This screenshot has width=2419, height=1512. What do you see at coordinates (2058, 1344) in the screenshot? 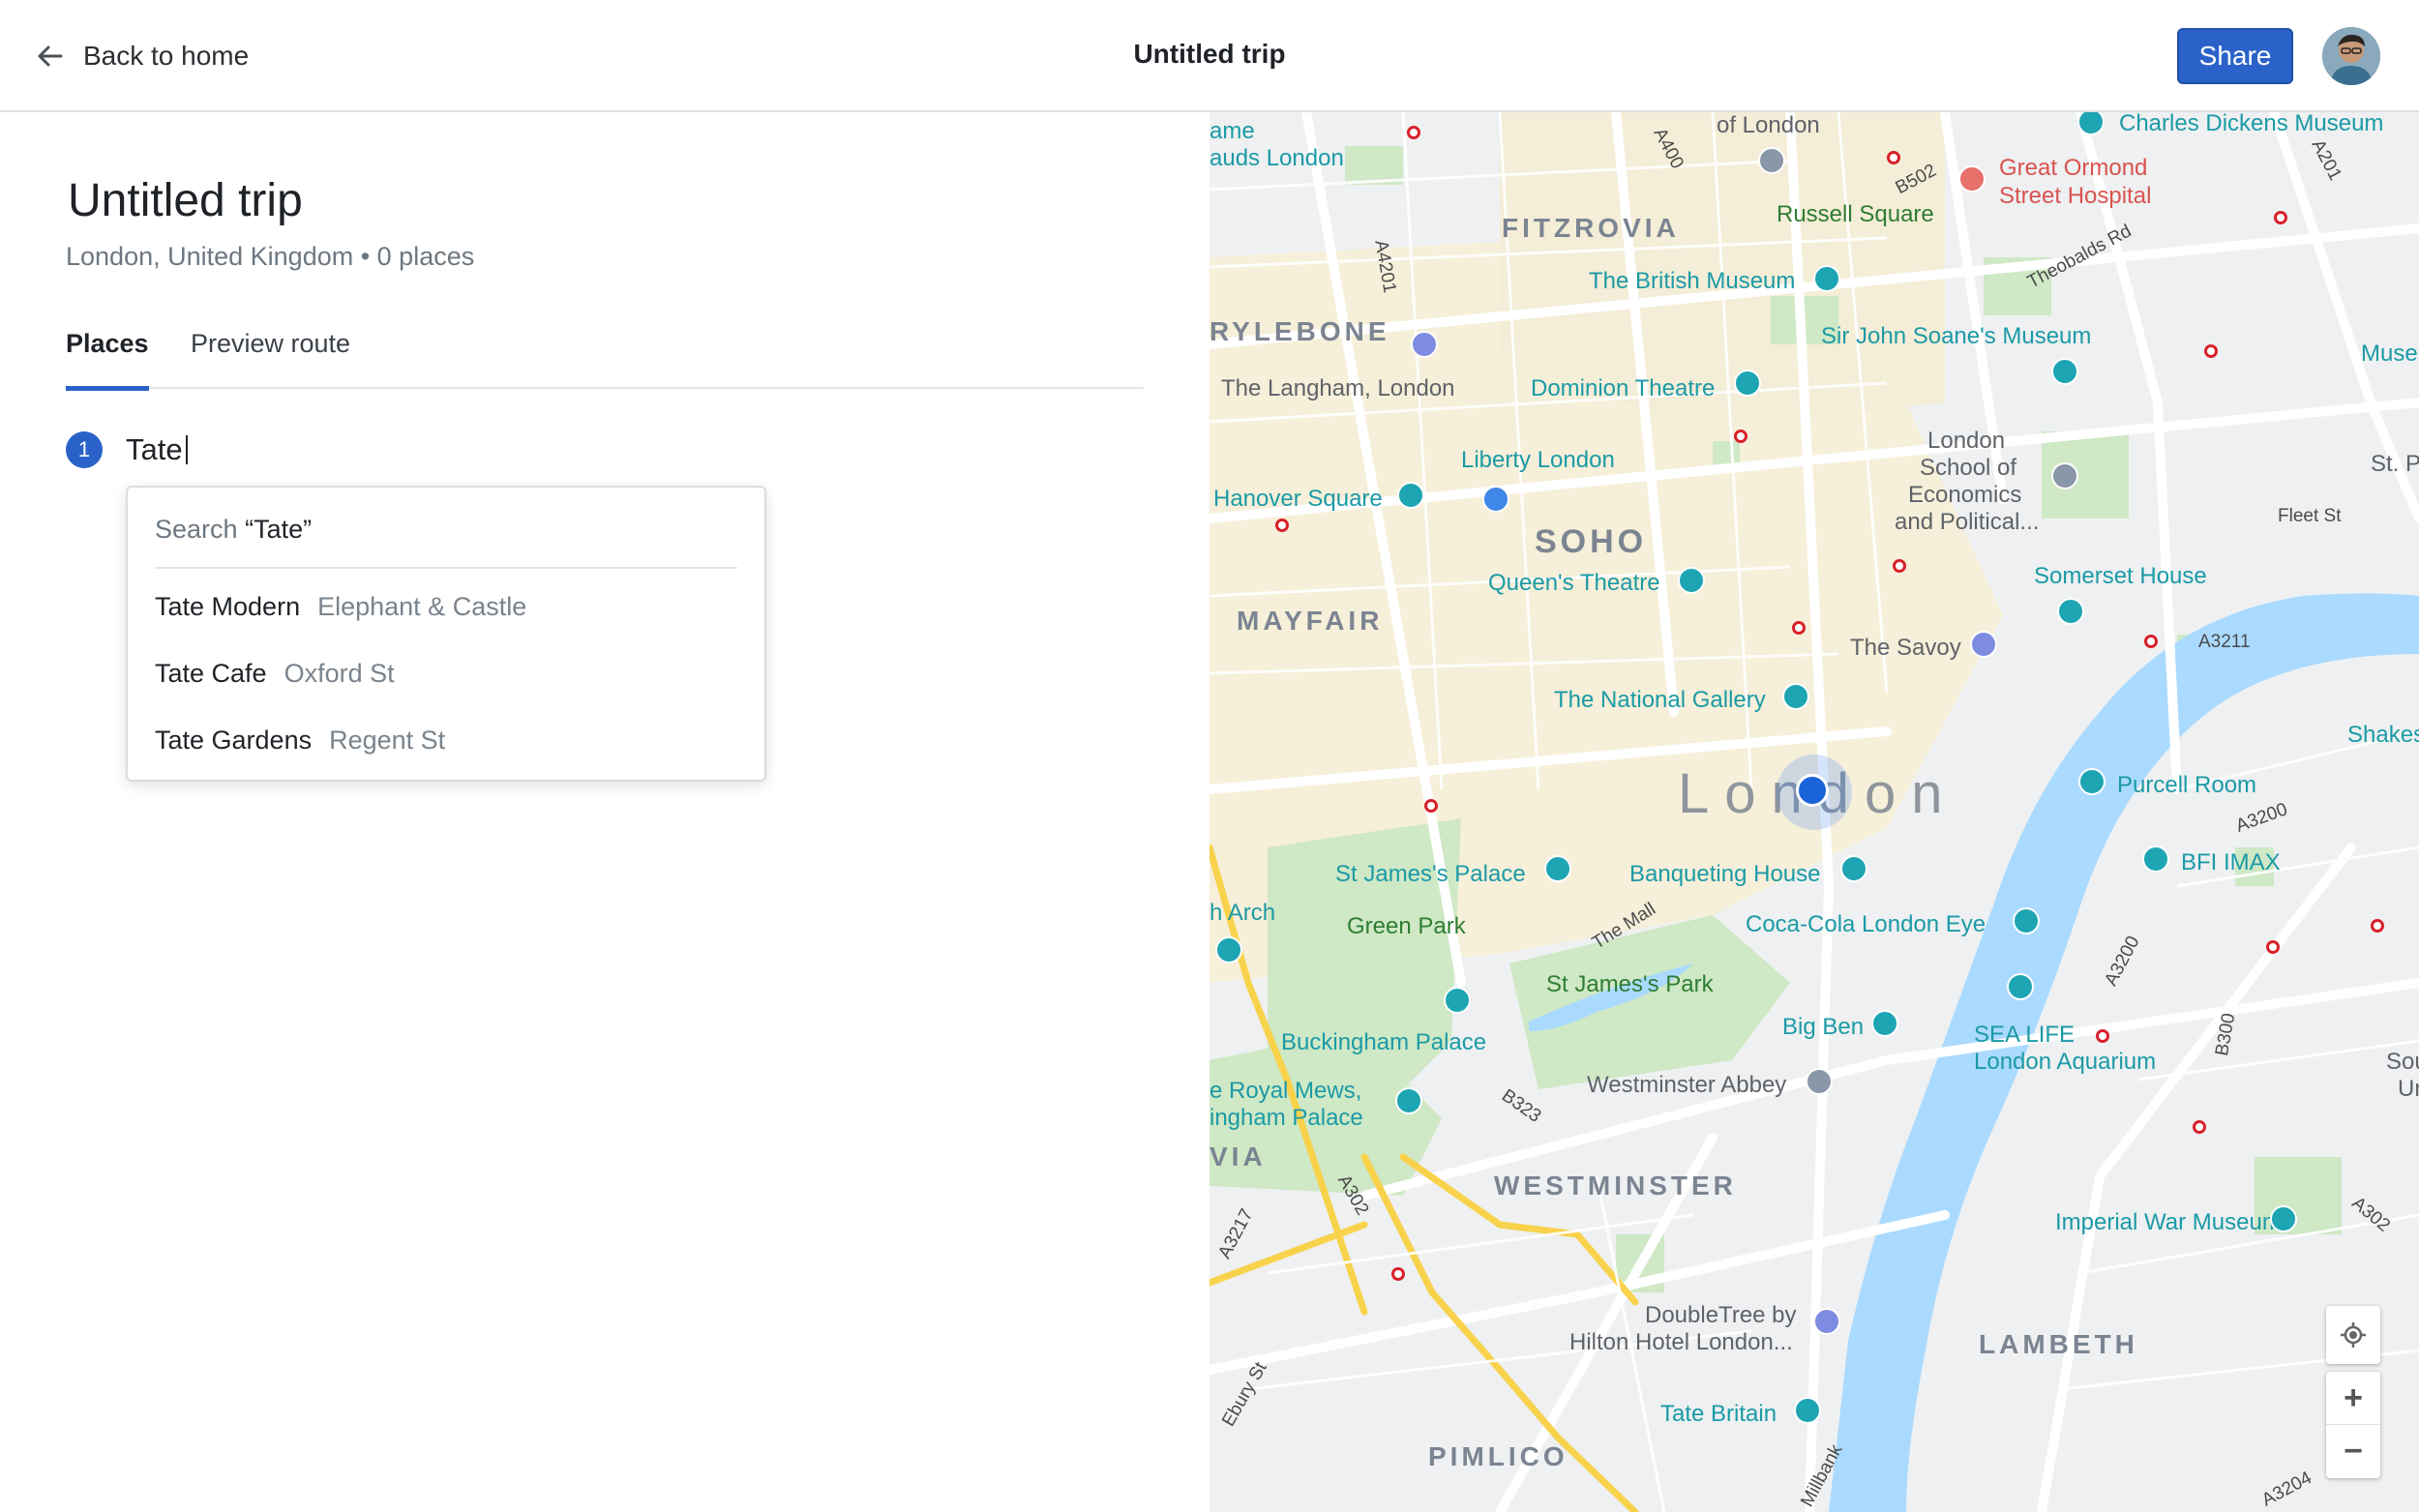
I see `map-area-label: LAMBETH` at bounding box center [2058, 1344].